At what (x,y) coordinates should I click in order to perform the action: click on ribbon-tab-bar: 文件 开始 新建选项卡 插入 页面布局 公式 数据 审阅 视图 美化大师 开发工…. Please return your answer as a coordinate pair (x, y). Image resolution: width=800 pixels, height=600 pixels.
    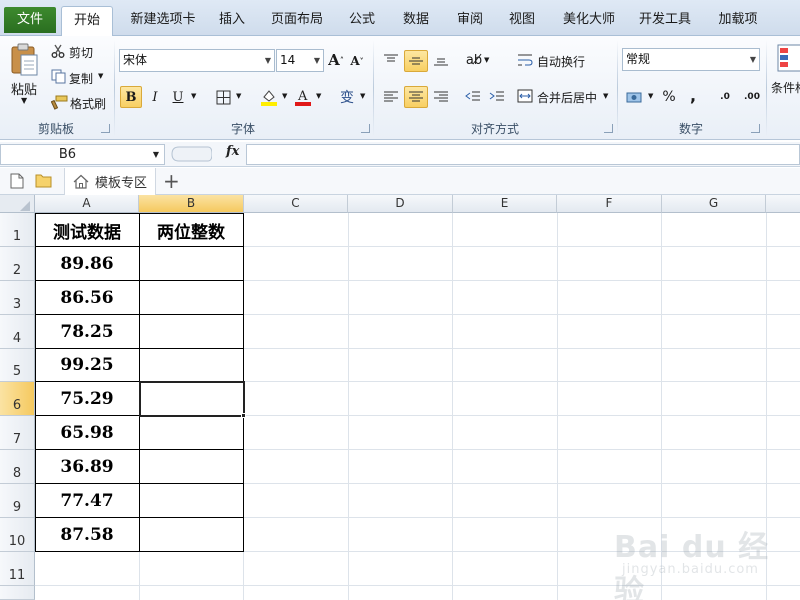
    Looking at the image, I should click on (400, 18).